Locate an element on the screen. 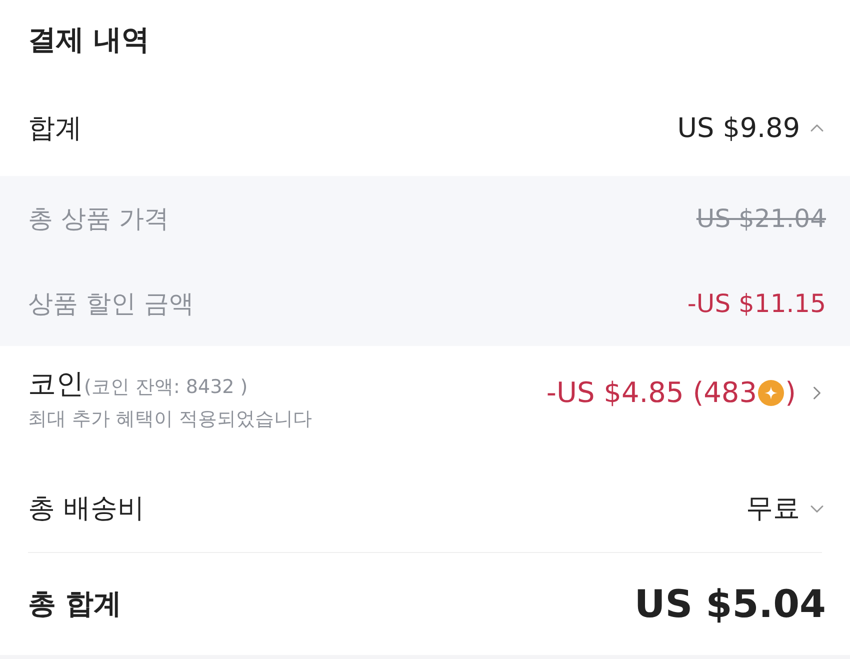 This screenshot has width=850, height=659. shipping-label: 총 배송비 is located at coordinates (86, 508).